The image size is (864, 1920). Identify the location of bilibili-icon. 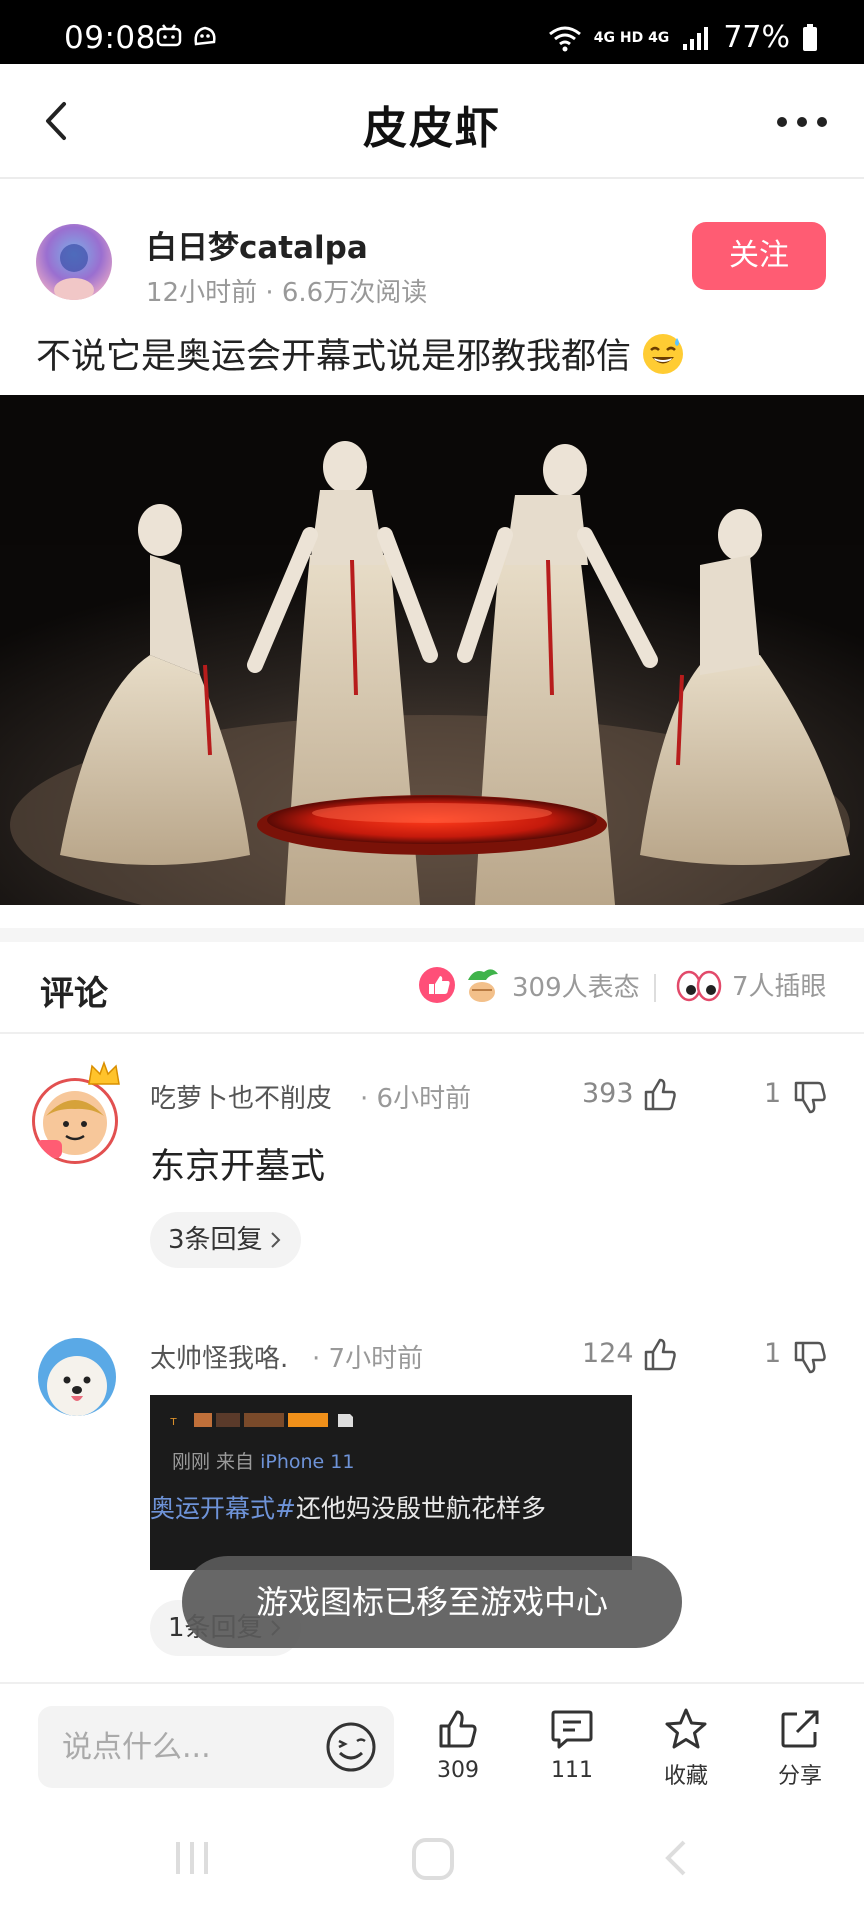
(169, 35).